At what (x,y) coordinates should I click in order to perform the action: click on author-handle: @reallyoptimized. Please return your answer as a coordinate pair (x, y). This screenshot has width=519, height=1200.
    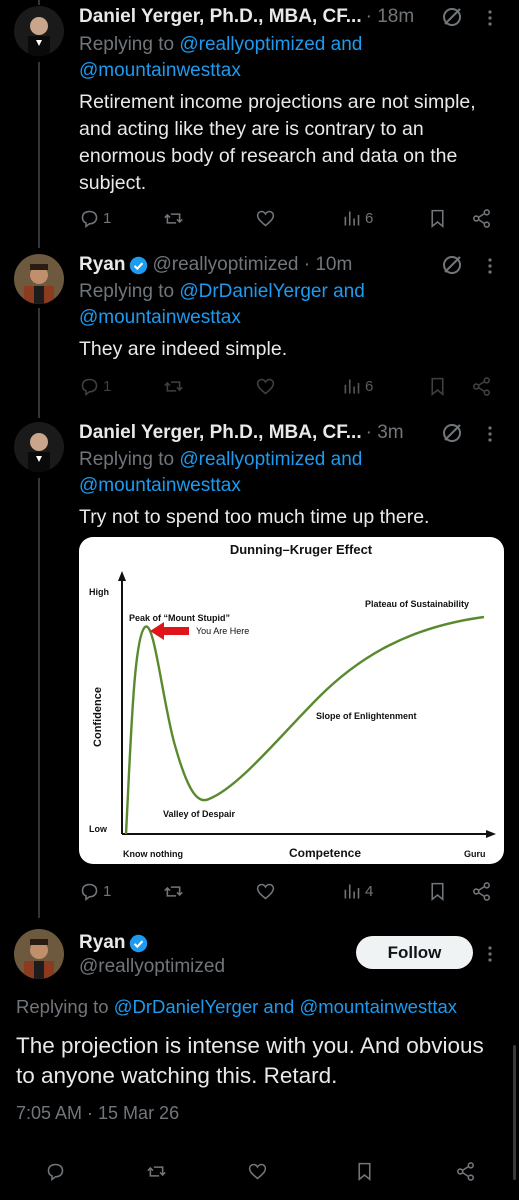
    Looking at the image, I should click on (152, 967).